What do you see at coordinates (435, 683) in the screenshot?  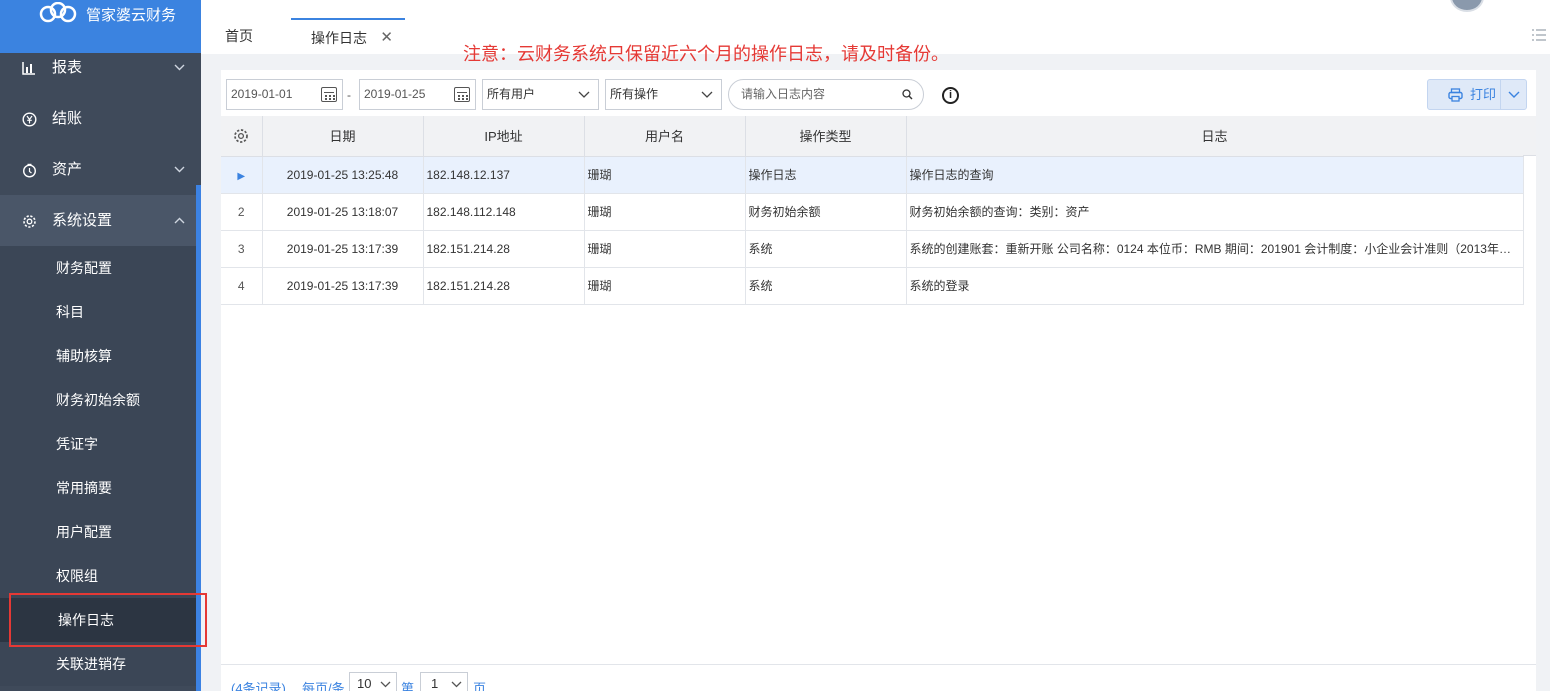 I see `page-number-value: 1` at bounding box center [435, 683].